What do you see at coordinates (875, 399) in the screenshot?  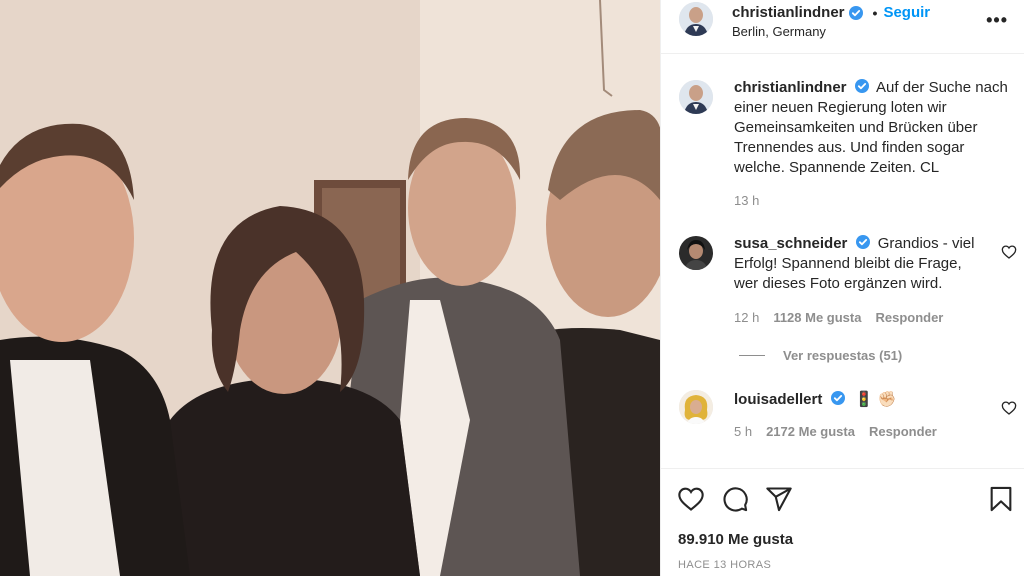 I see `comment-text: 🚦 ✊🏻` at bounding box center [875, 399].